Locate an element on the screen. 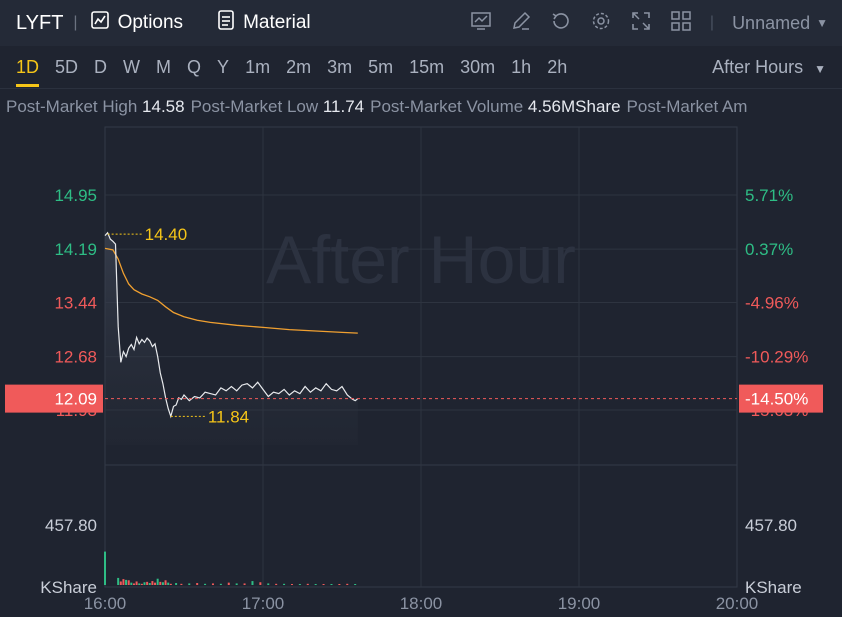  material-button: Material is located at coordinates (264, 23).